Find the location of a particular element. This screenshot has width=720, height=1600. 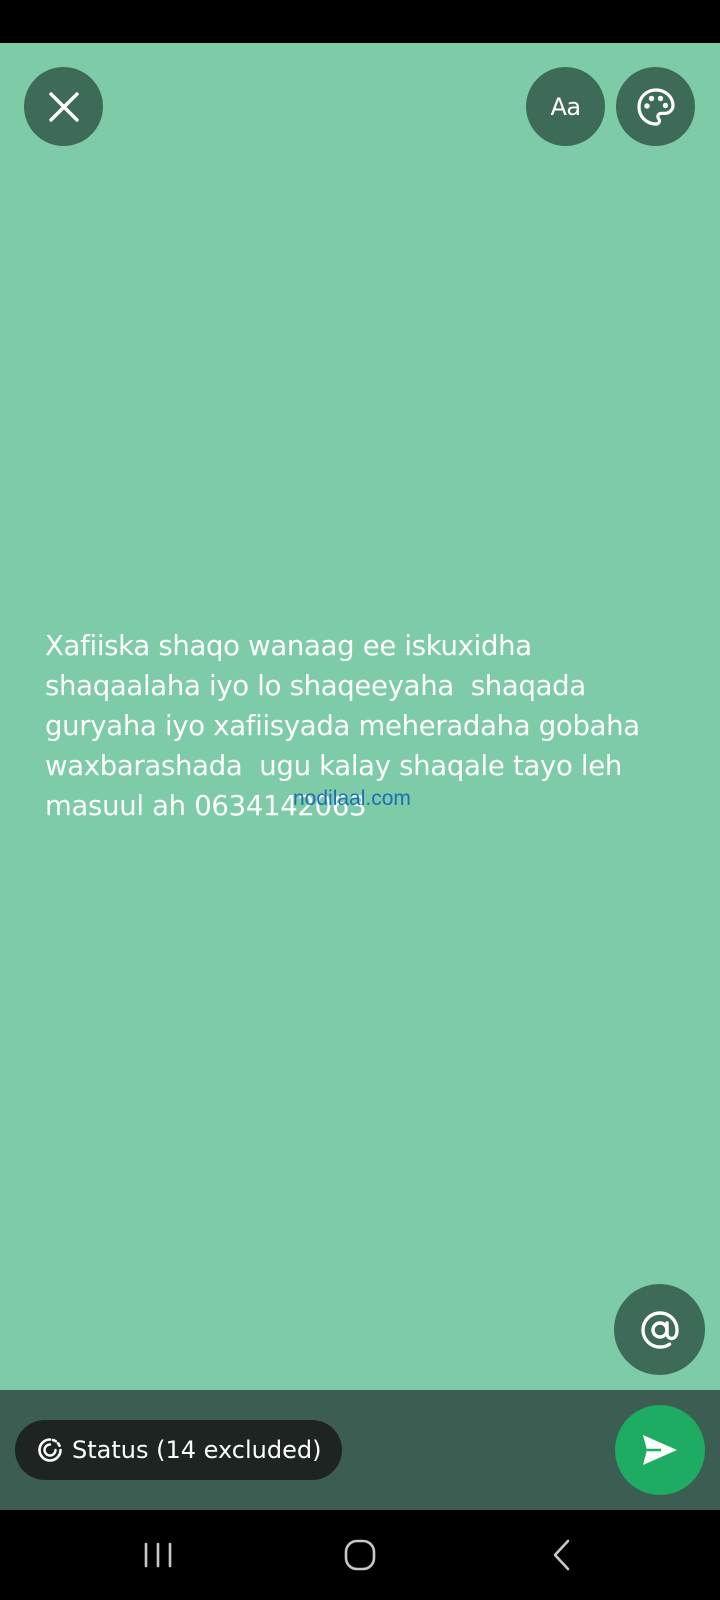

status-audience-button: Status (14 excluded) is located at coordinates (178, 1450).